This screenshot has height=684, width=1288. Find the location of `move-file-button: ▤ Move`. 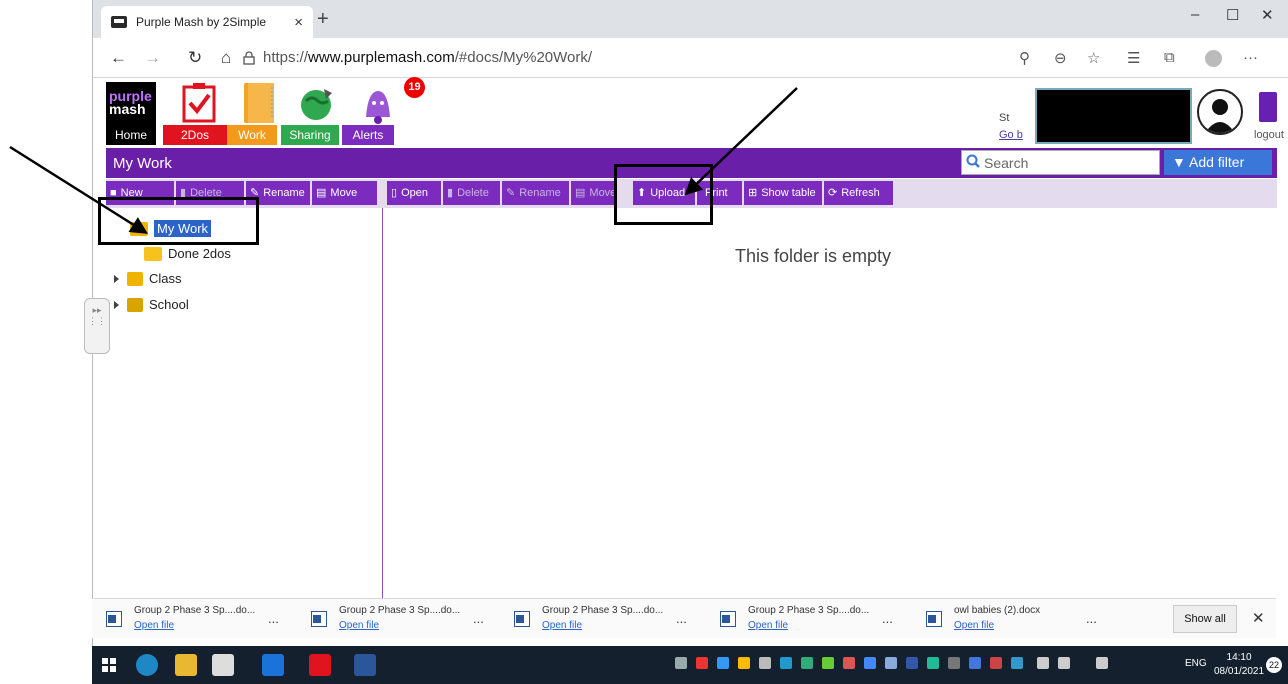

move-file-button: ▤ Move is located at coordinates (594, 193).